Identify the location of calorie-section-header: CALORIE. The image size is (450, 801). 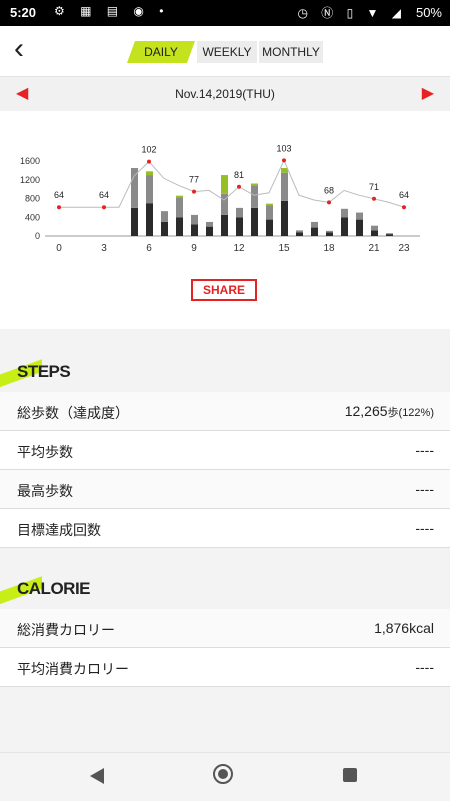
(225, 588).